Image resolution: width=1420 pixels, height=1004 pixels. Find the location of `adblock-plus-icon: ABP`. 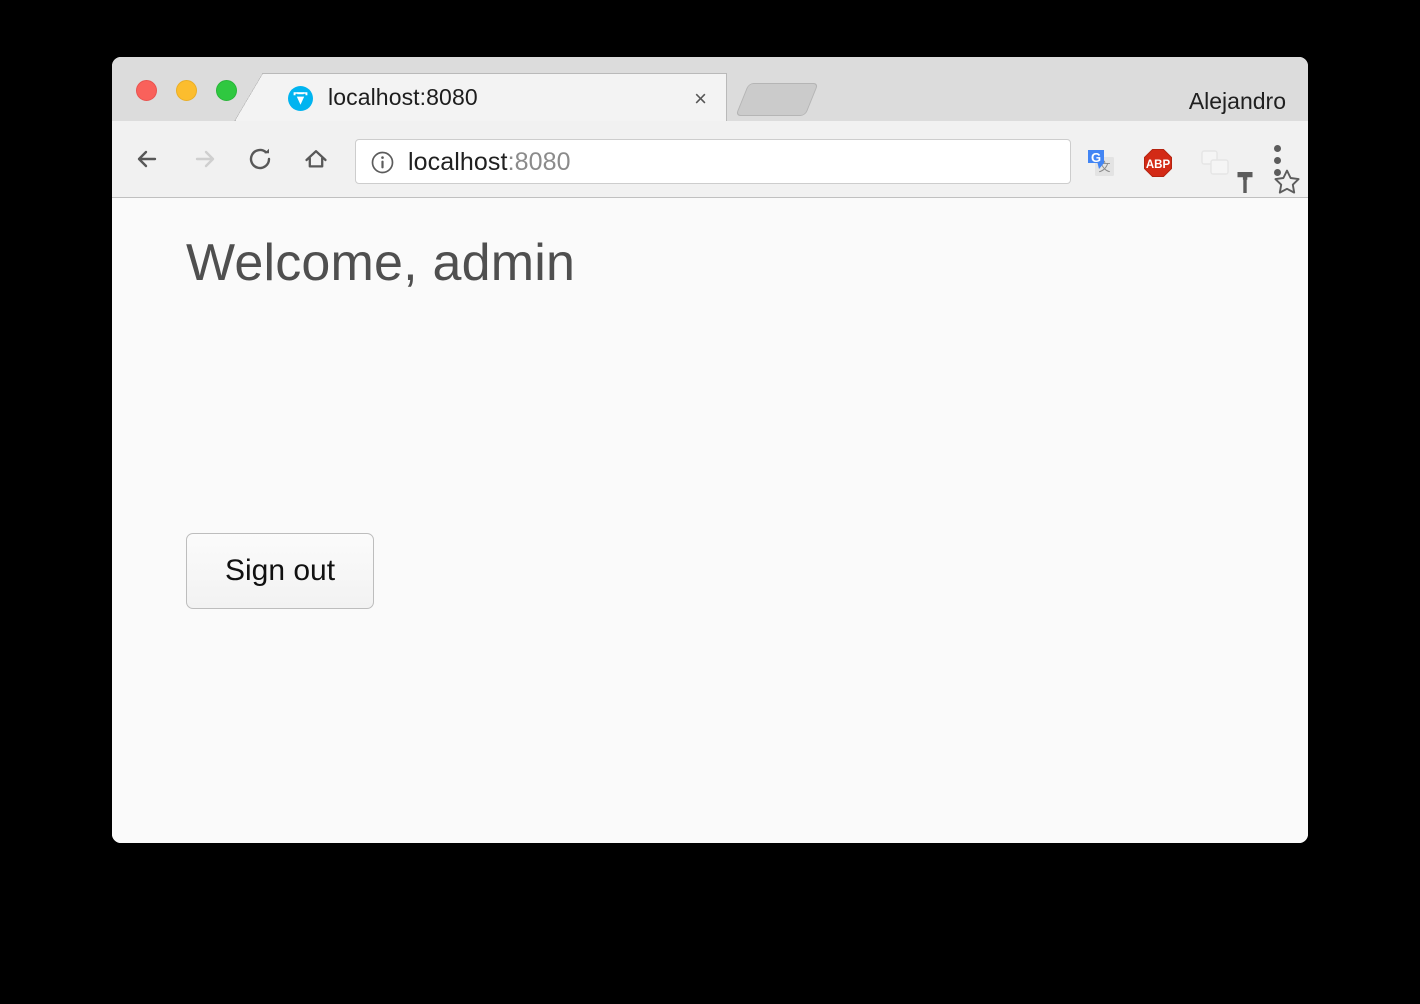

adblock-plus-icon: ABP is located at coordinates (1158, 163).